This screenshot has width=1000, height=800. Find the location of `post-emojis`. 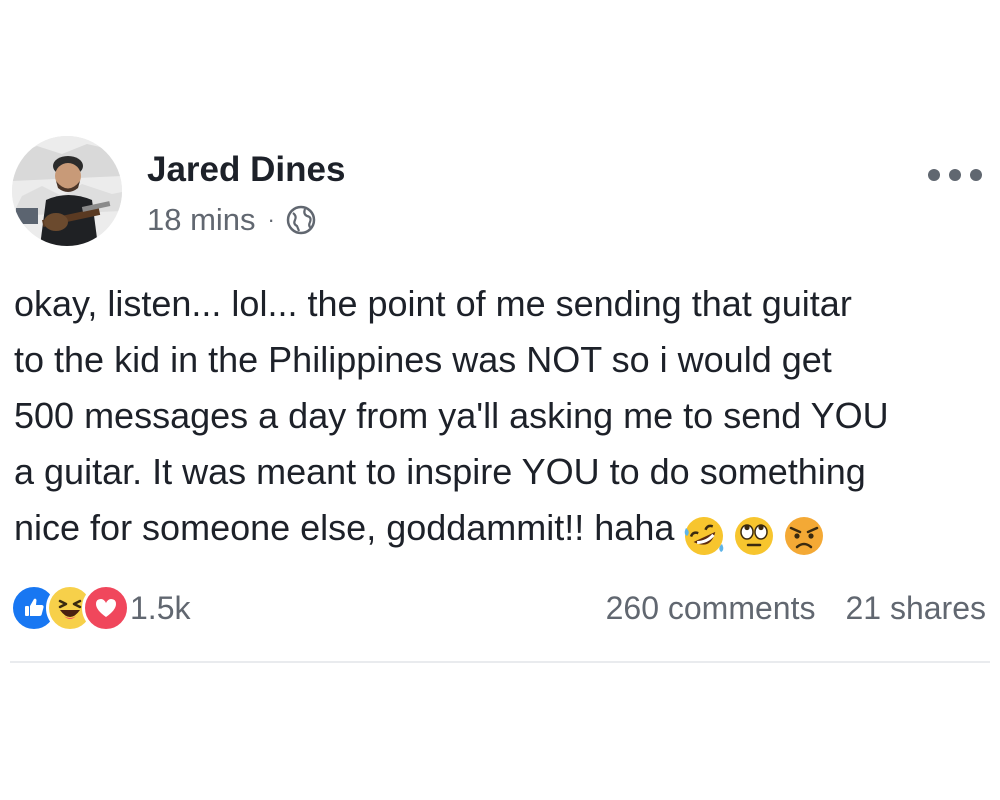

post-emojis is located at coordinates (757, 534).